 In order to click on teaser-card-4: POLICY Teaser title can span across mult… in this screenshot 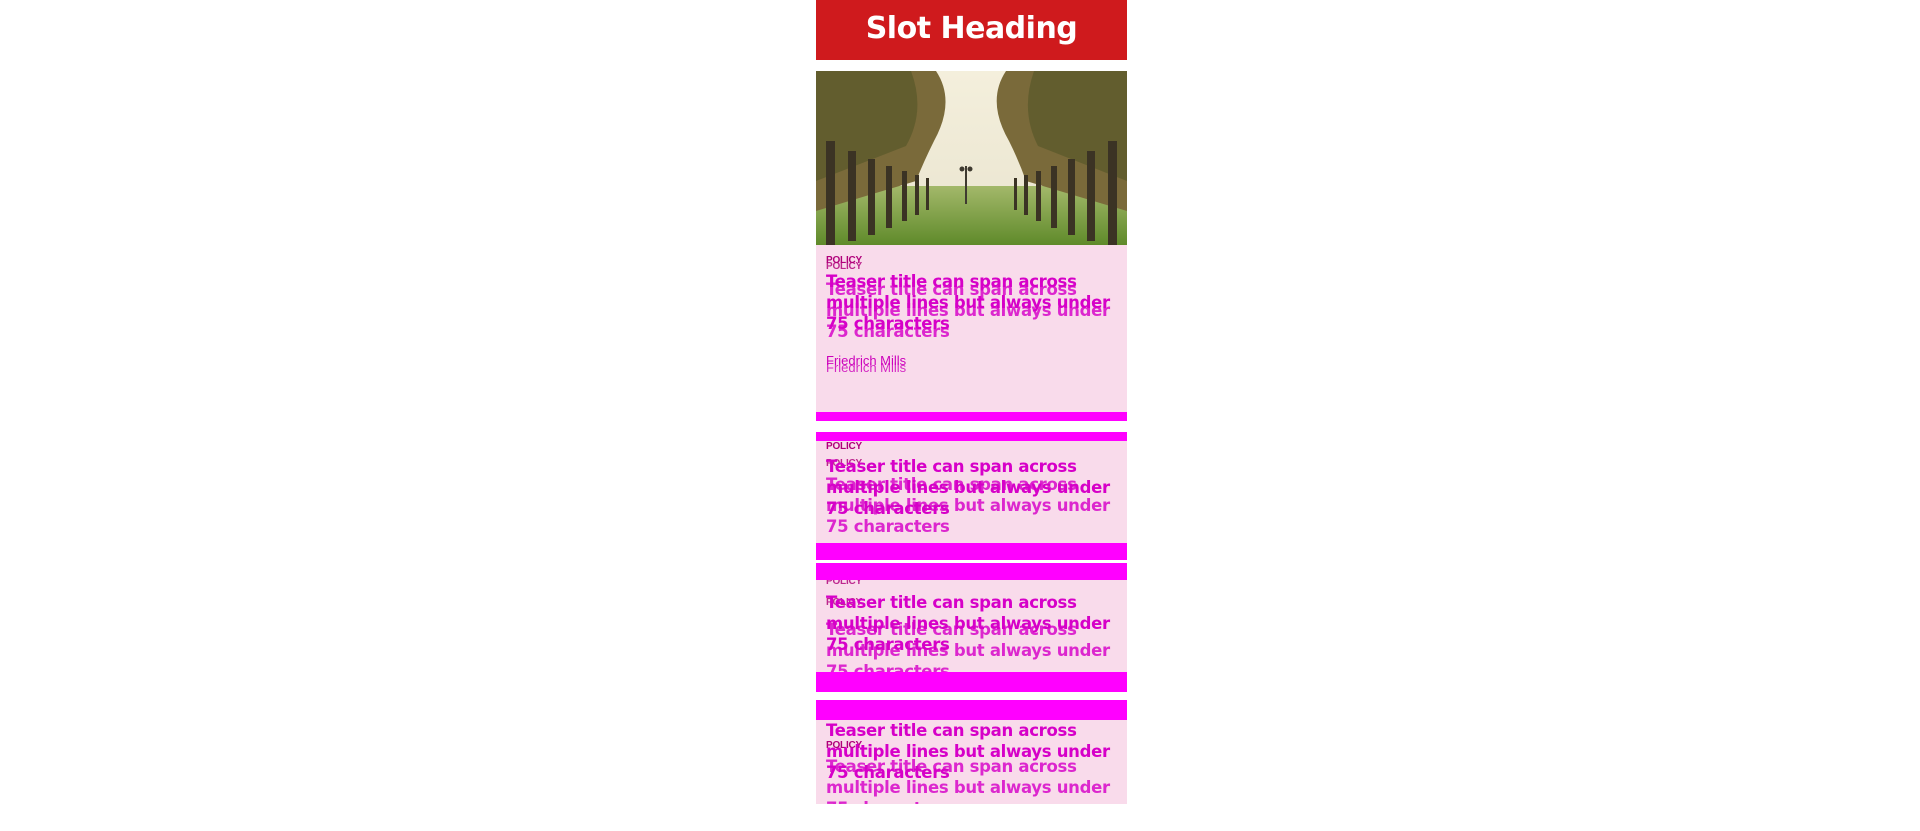, I will do `click(971, 762)`.